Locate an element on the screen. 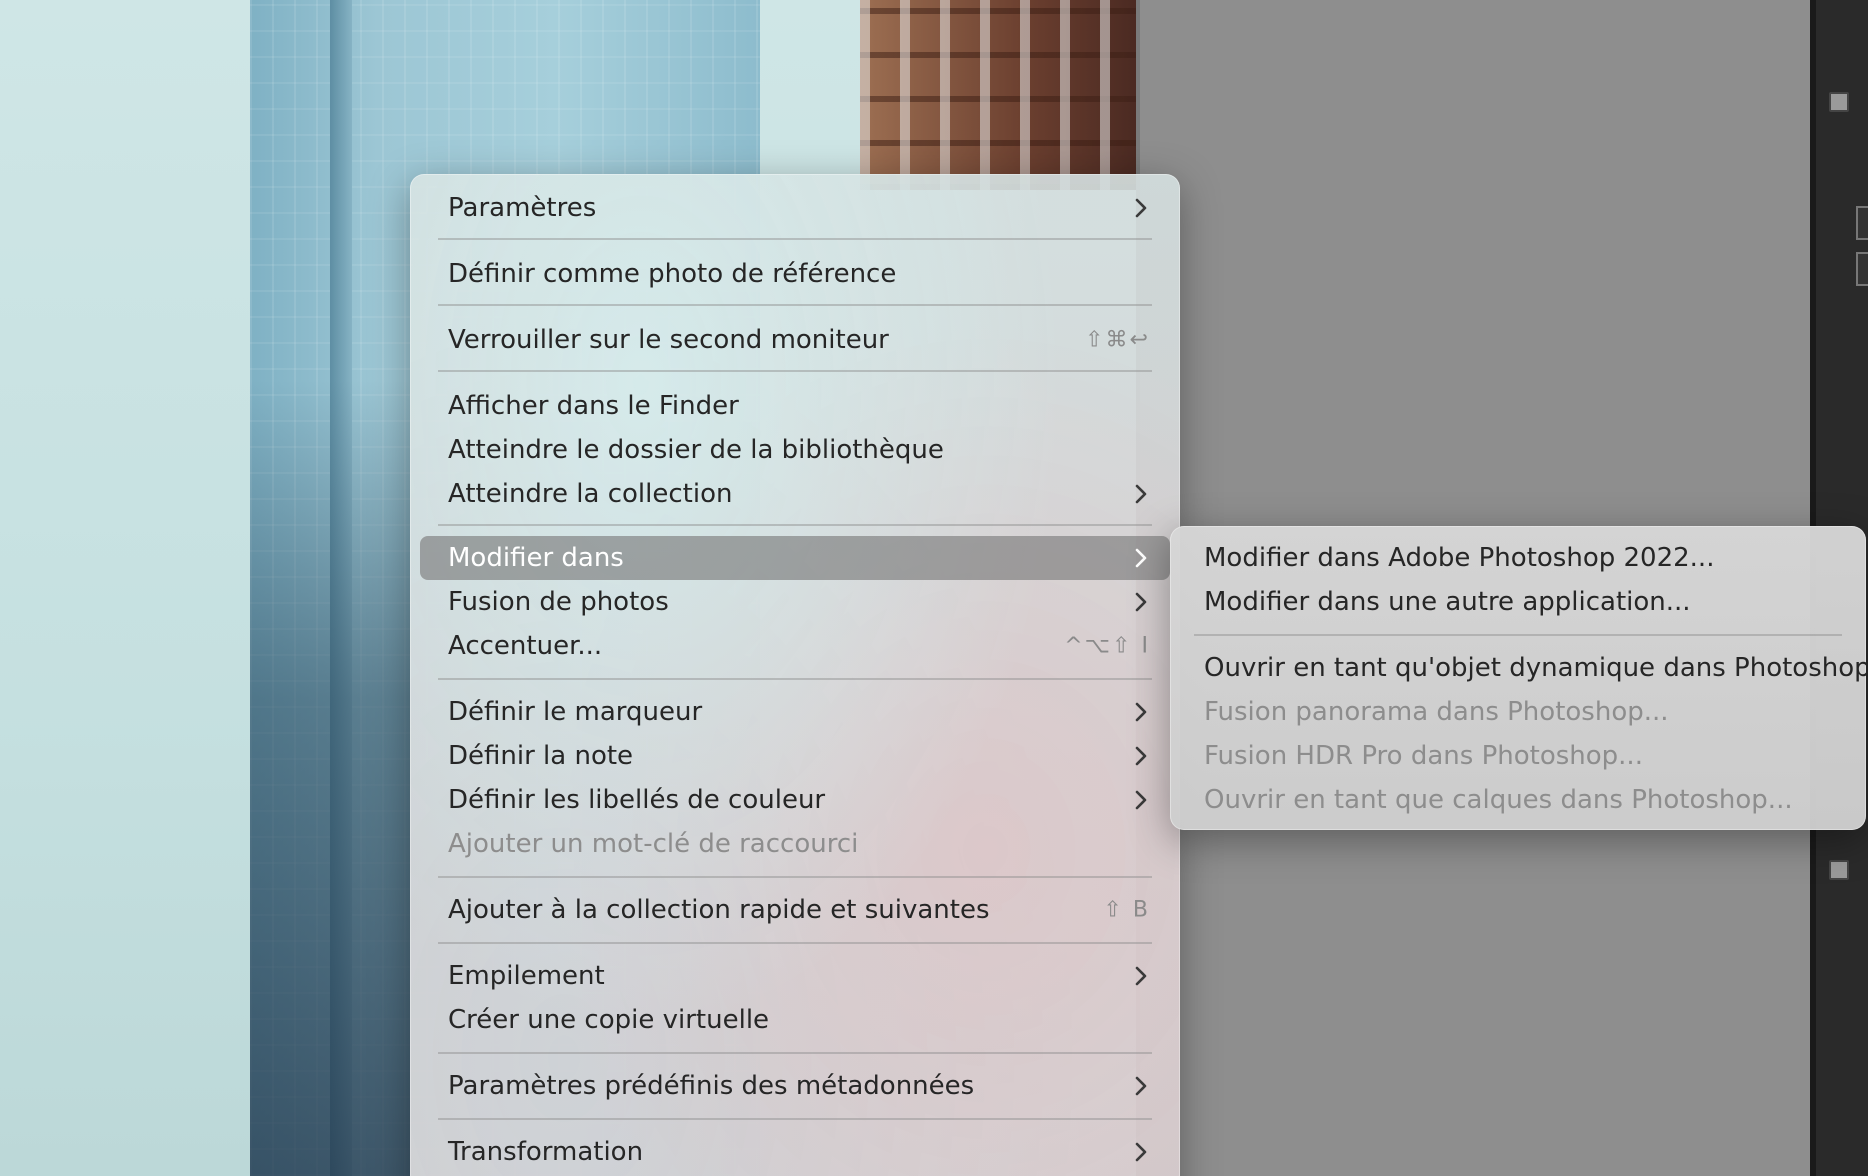 The width and height of the screenshot is (1868, 1176). menu-item-set-rating: Définir la note is located at coordinates (795, 756).